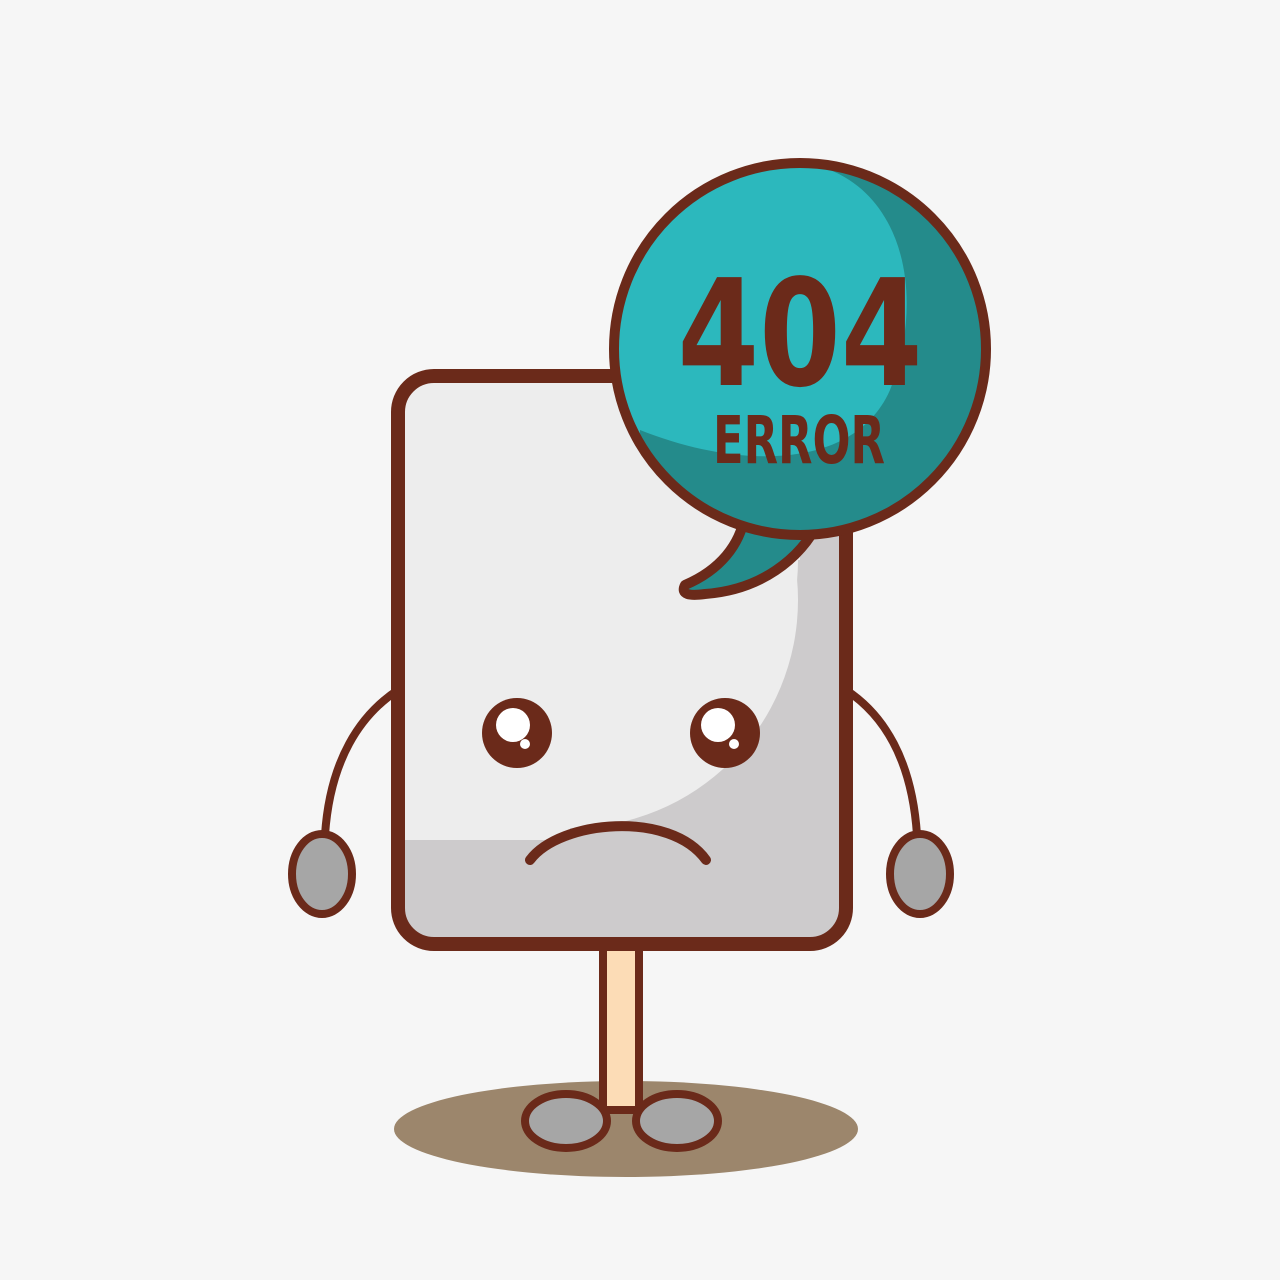 The height and width of the screenshot is (1280, 1280). I want to click on left-arm, so click(361, 762).